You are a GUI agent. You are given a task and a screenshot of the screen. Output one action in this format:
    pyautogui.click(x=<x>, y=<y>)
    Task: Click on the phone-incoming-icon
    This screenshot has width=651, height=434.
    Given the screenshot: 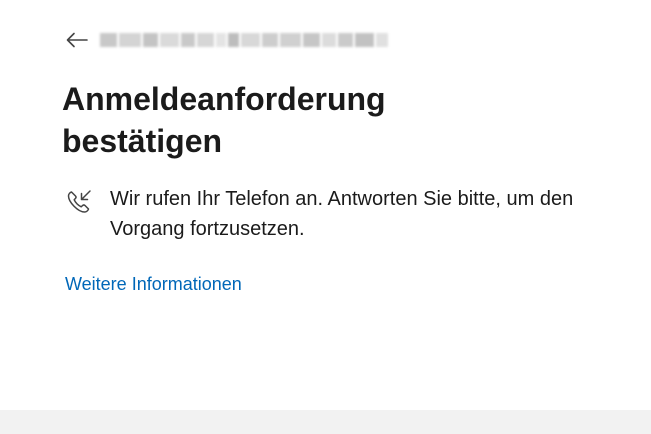 What is the action you would take?
    pyautogui.click(x=79, y=201)
    